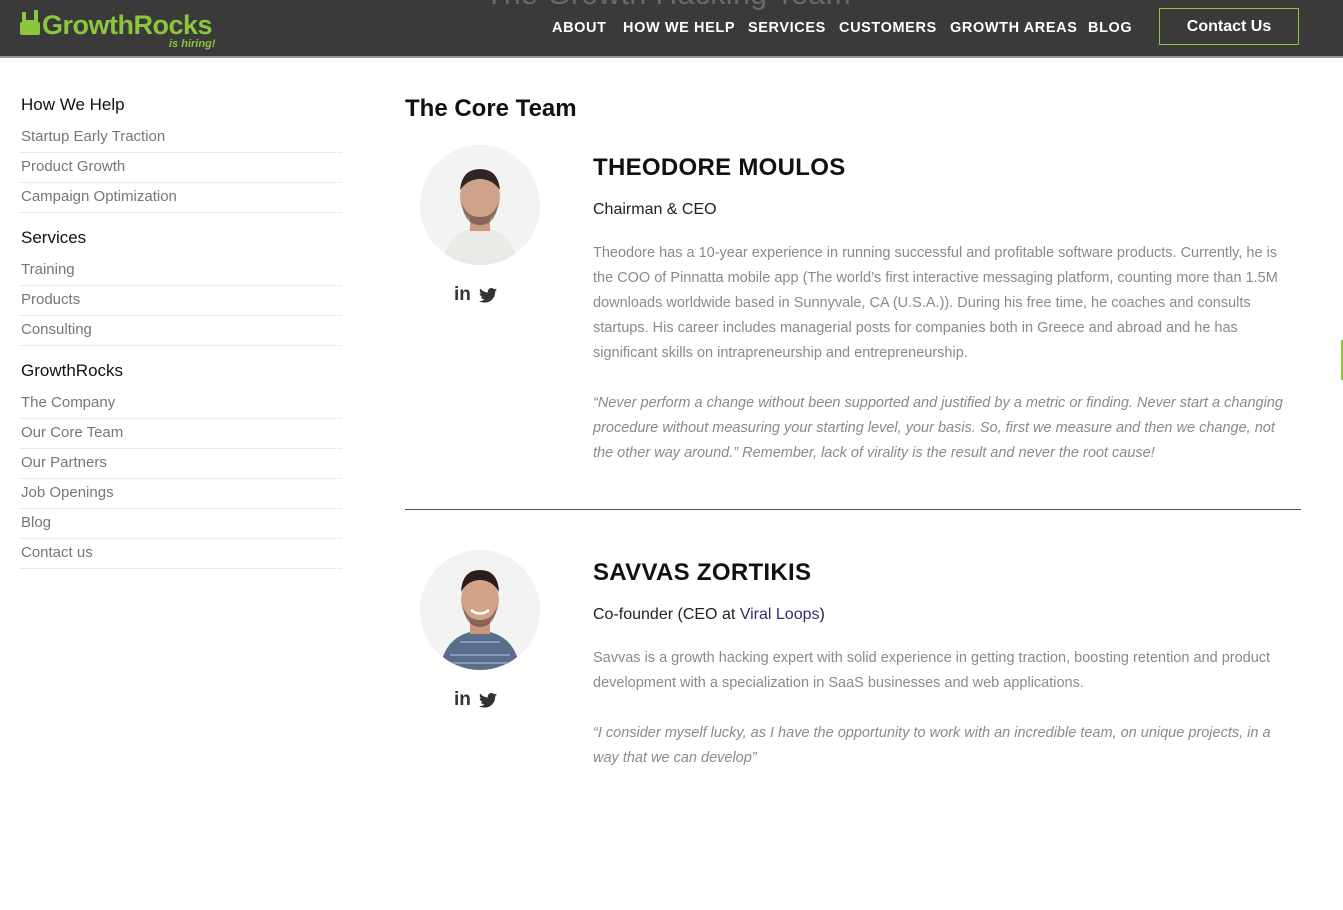  What do you see at coordinates (181, 198) in the screenshot?
I see `sidebar-item-campaign-optimization: Campaign Optimization` at bounding box center [181, 198].